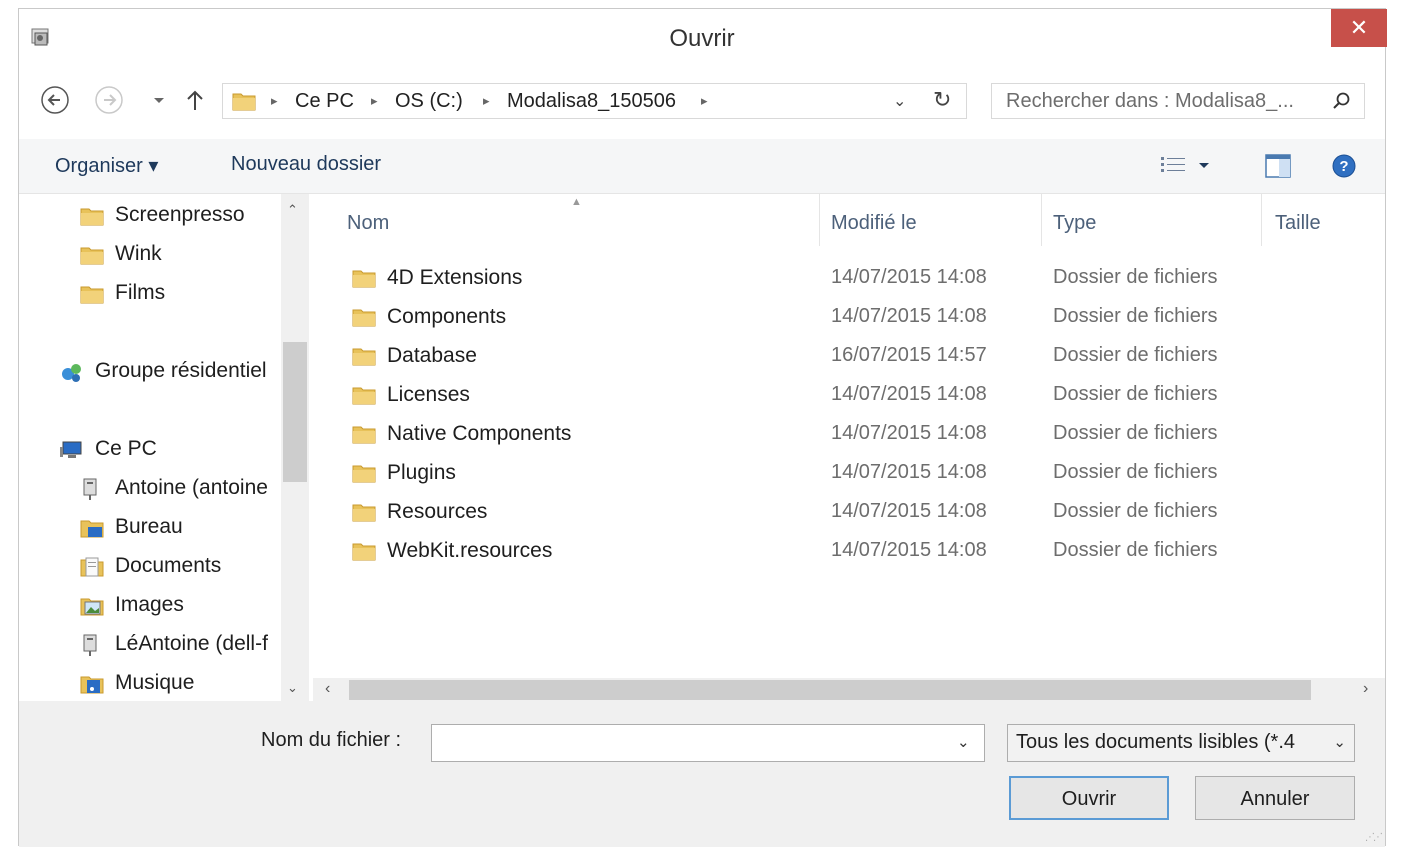  I want to click on scroll-right-icon: ›, so click(1365, 689).